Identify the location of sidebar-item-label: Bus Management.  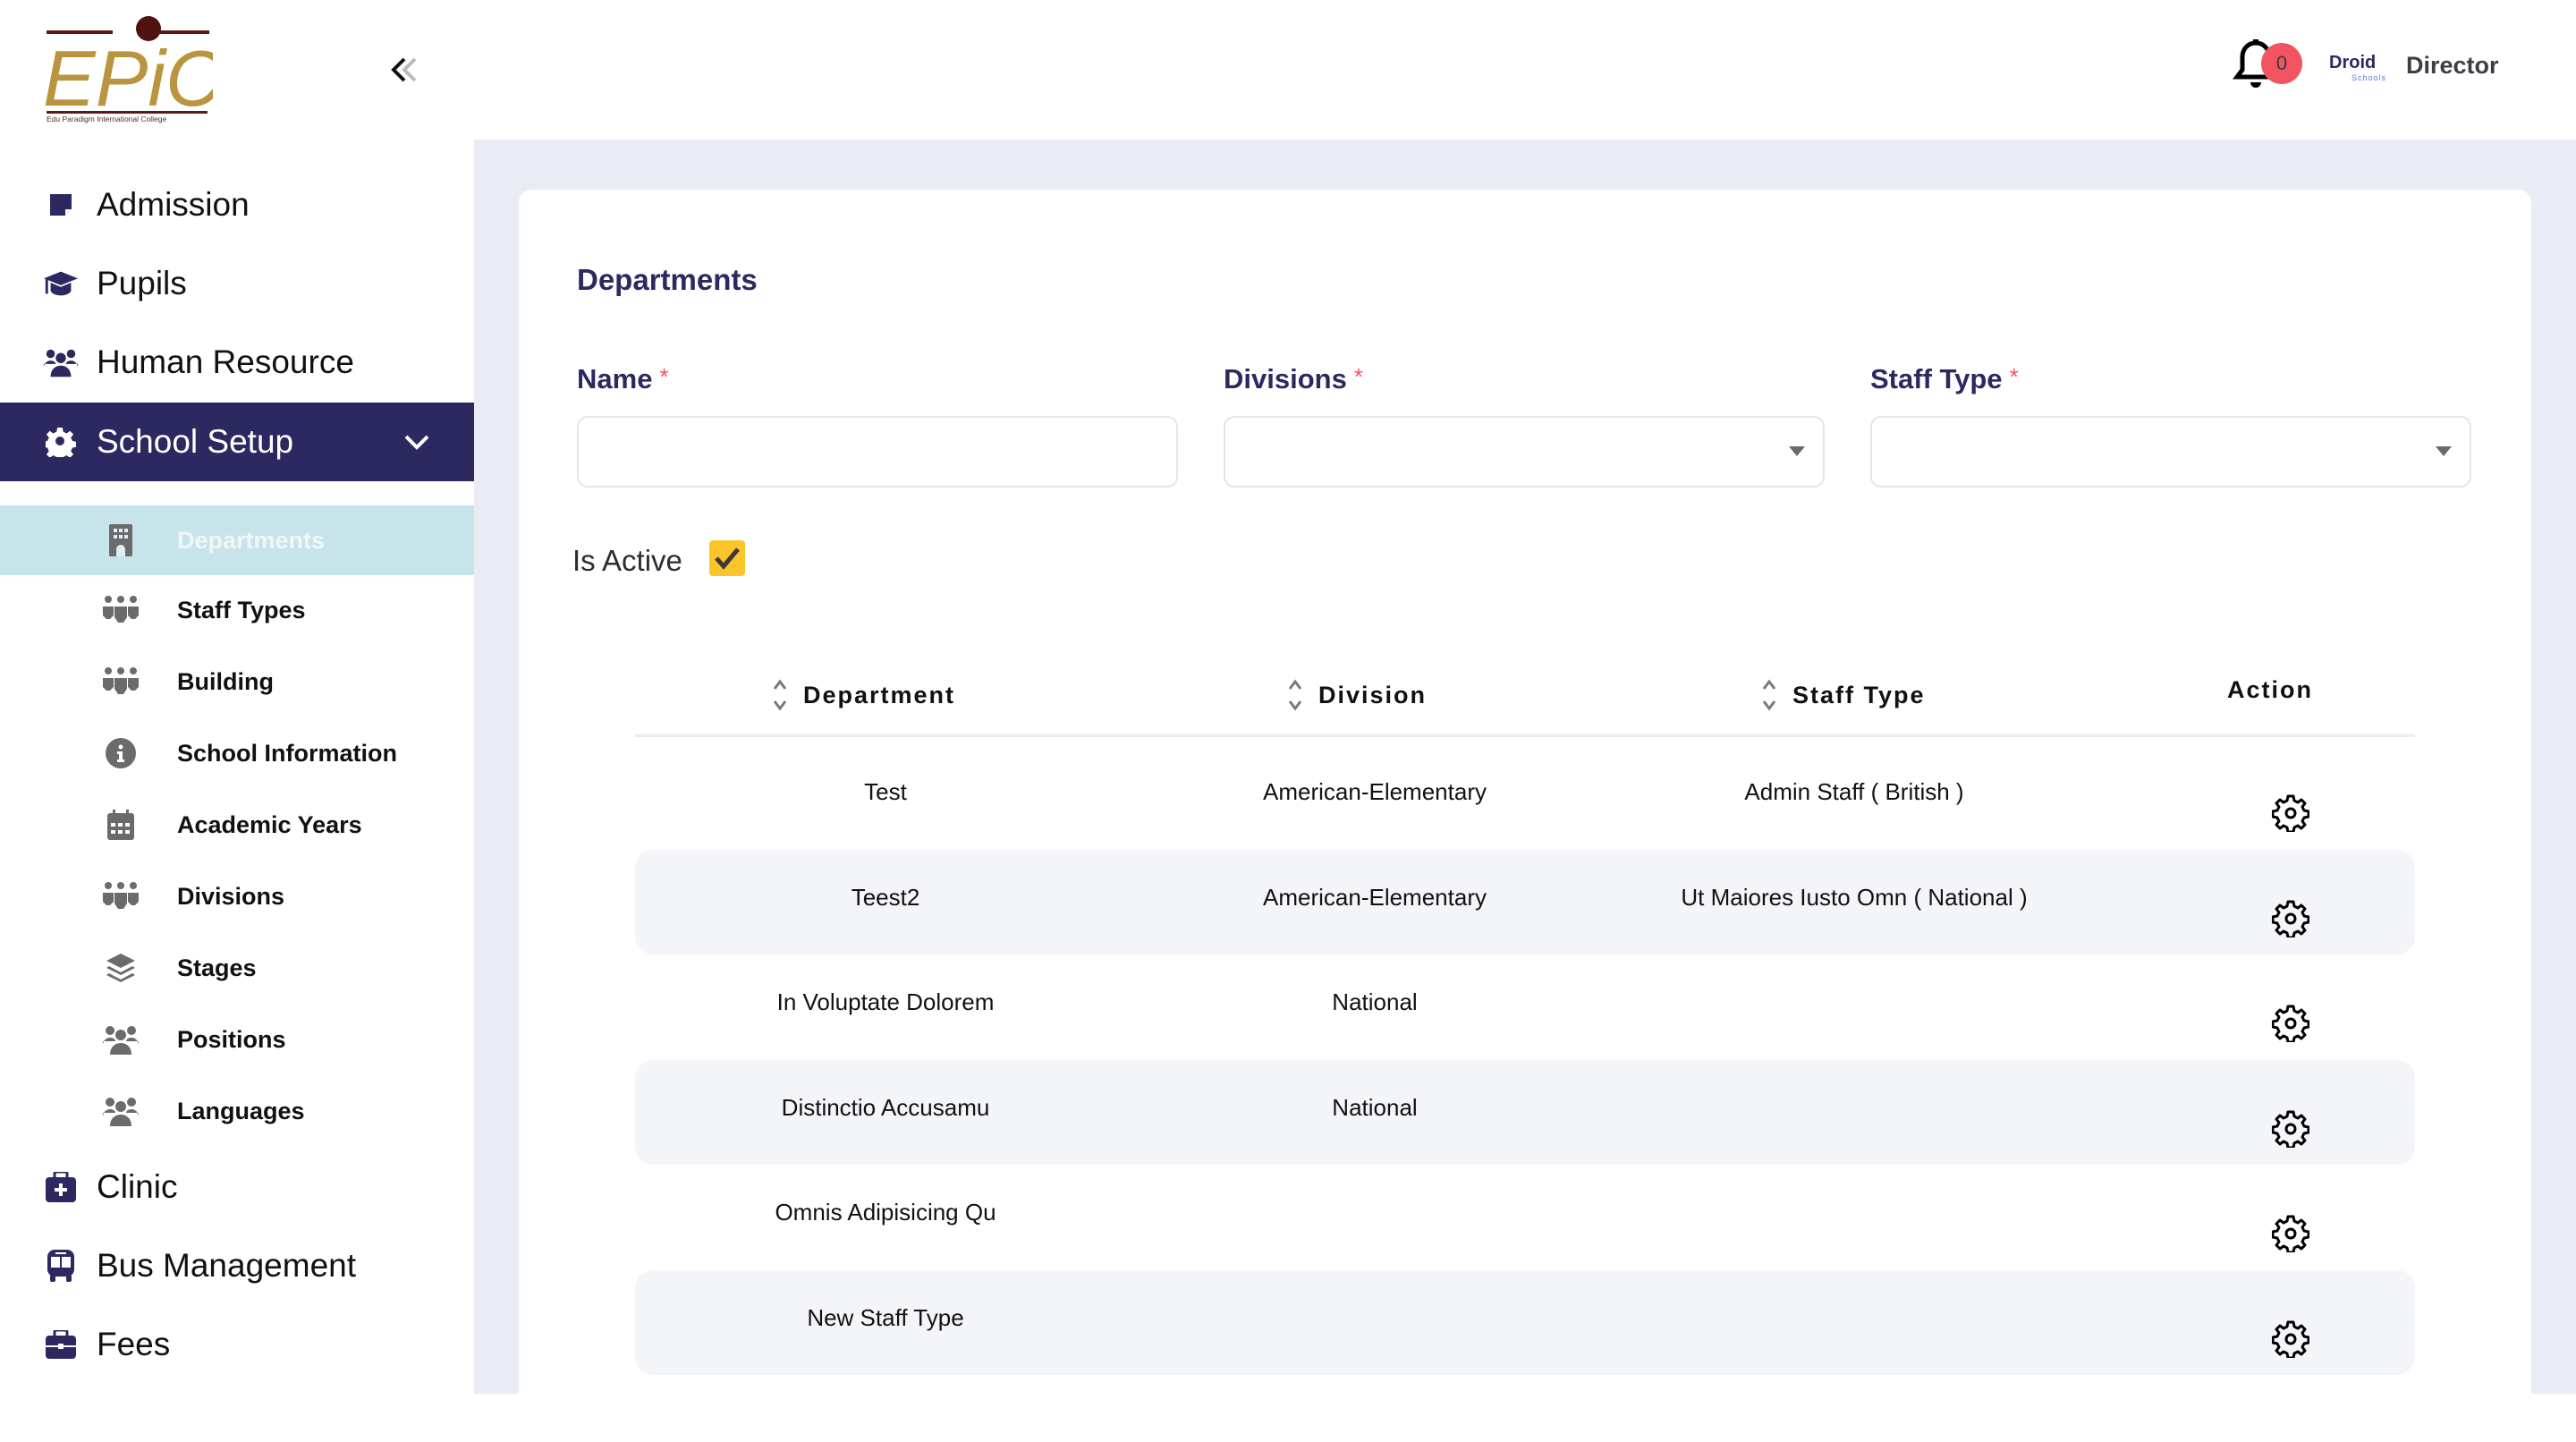
(227, 1265).